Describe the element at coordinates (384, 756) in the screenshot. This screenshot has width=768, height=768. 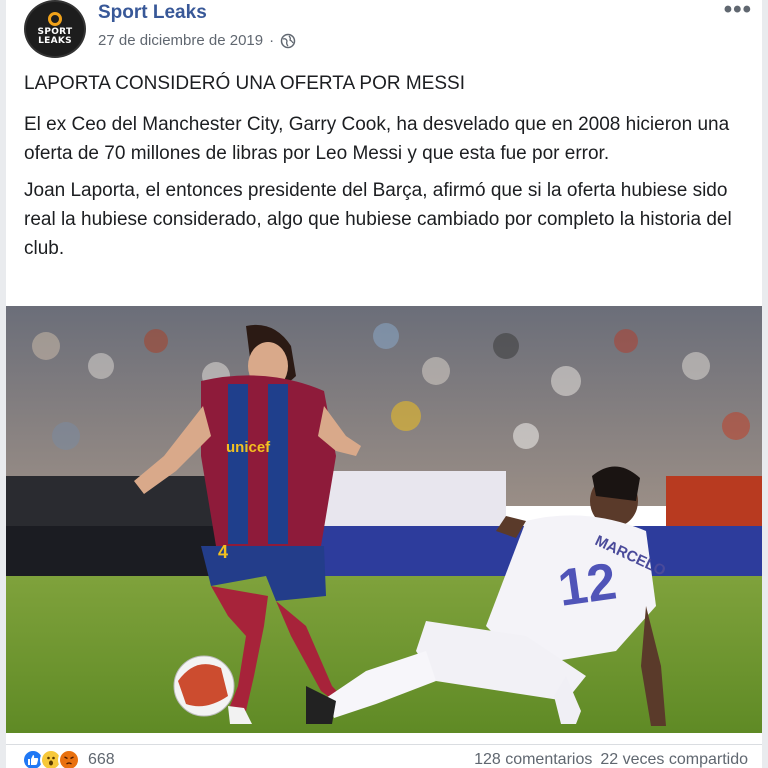
I see `post-footer: 668 128 comentarios 22 veces compartido` at that location.